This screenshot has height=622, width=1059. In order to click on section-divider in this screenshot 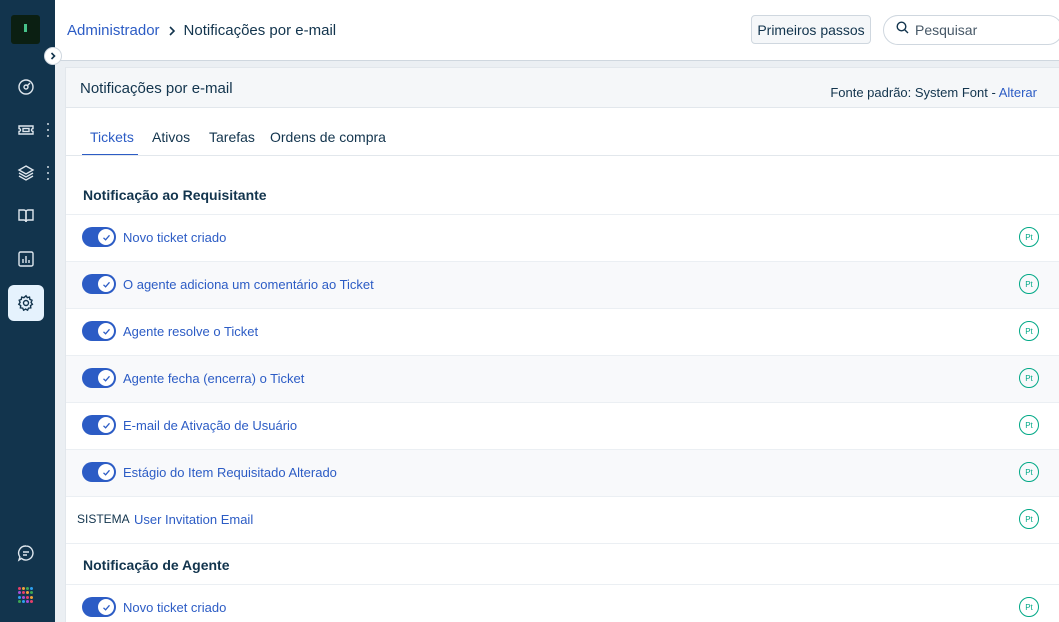, I will do `click(562, 543)`.